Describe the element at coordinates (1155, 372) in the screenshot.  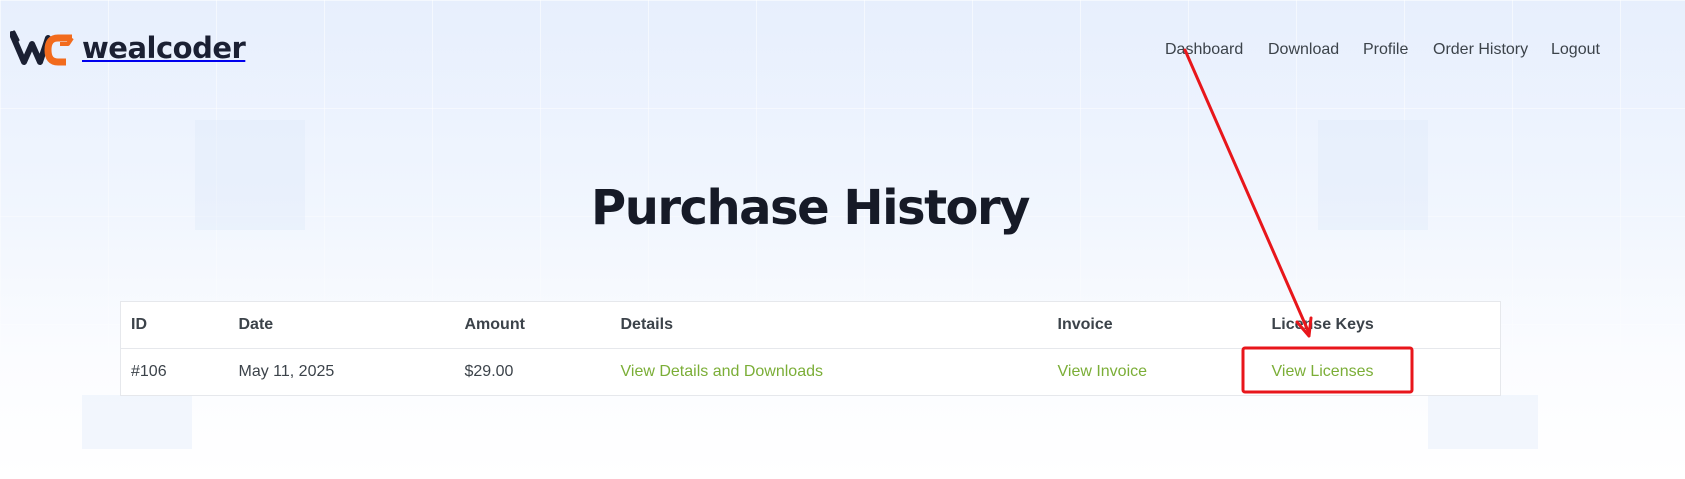
I see `invoice-cell: View Invoice` at that location.